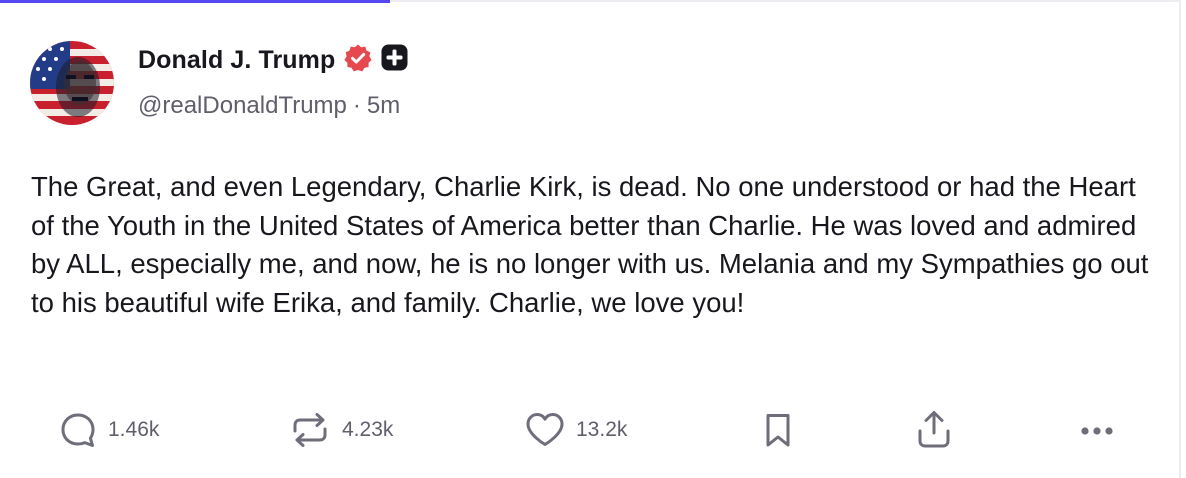  I want to click on more-options-button, so click(1098, 430).